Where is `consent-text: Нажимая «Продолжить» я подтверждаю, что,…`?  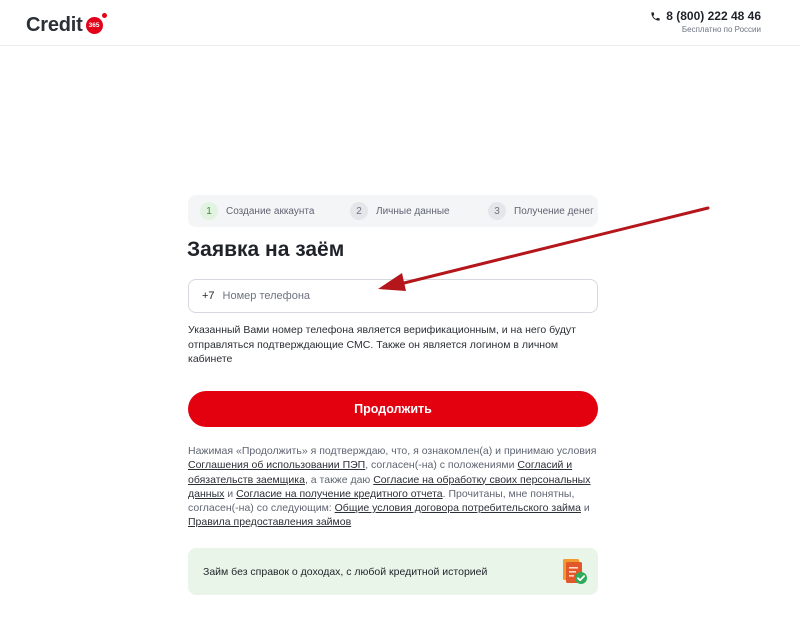 consent-text: Нажимая «Продолжить» я подтверждаю, что,… is located at coordinates (394, 487).